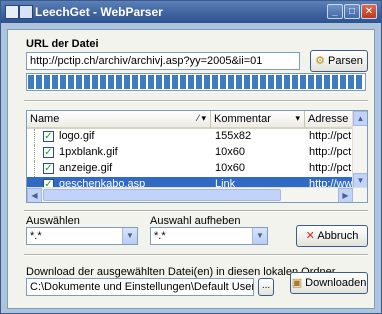 The height and width of the screenshot is (314, 382). I want to click on download-button-label: Downloaden, so click(336, 283).